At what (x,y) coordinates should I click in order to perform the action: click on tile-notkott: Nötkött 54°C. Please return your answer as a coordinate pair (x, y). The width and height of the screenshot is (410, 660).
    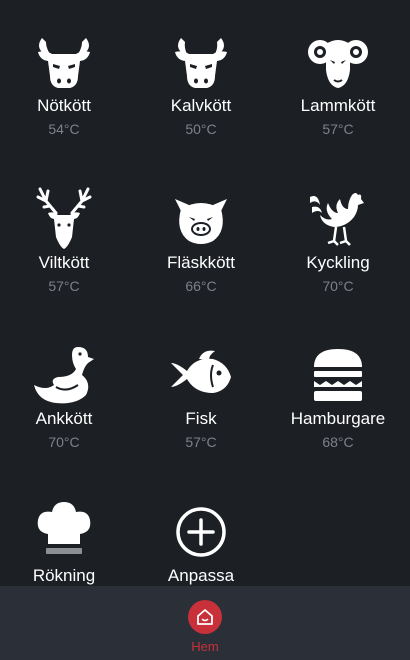
    Looking at the image, I should click on (66, 75).